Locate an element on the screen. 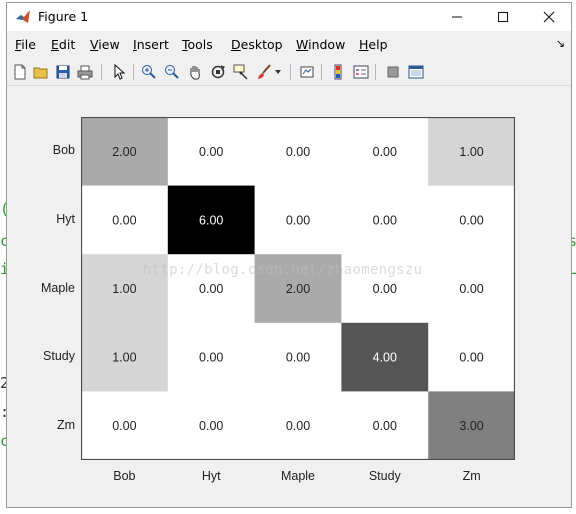 This screenshot has width=576, height=514. print-icon is located at coordinates (85, 72).